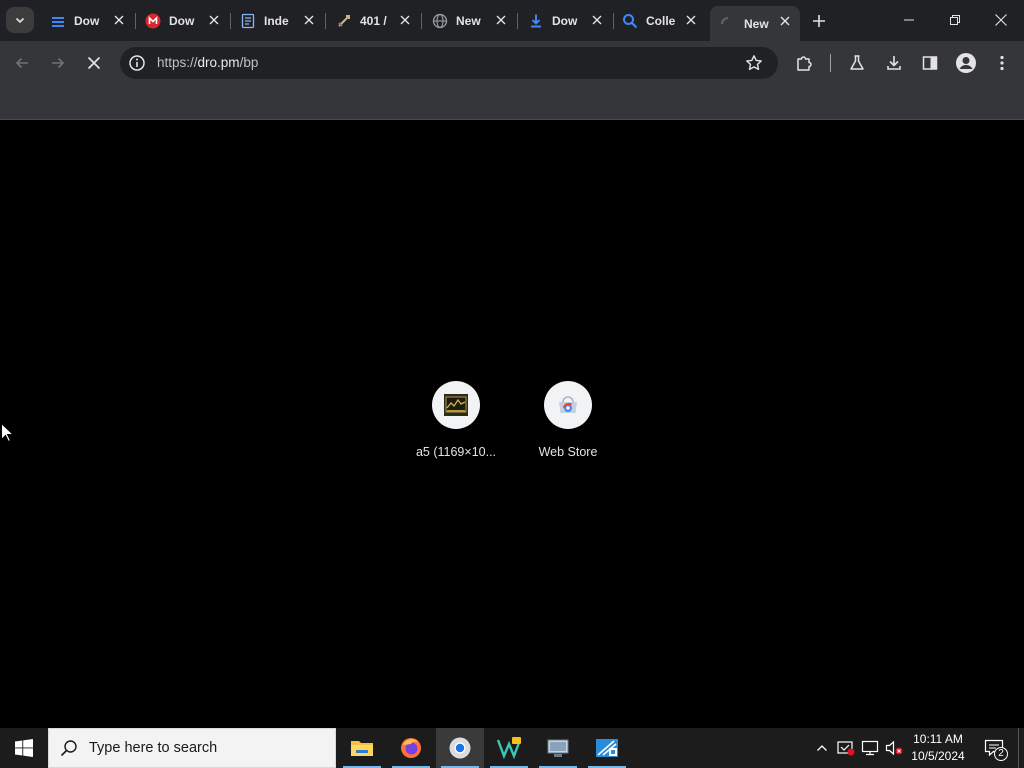 The height and width of the screenshot is (768, 1024). I want to click on windows-taskbar: Type here to search 10:11 AM 10/5/2024 2, so click(512, 748).